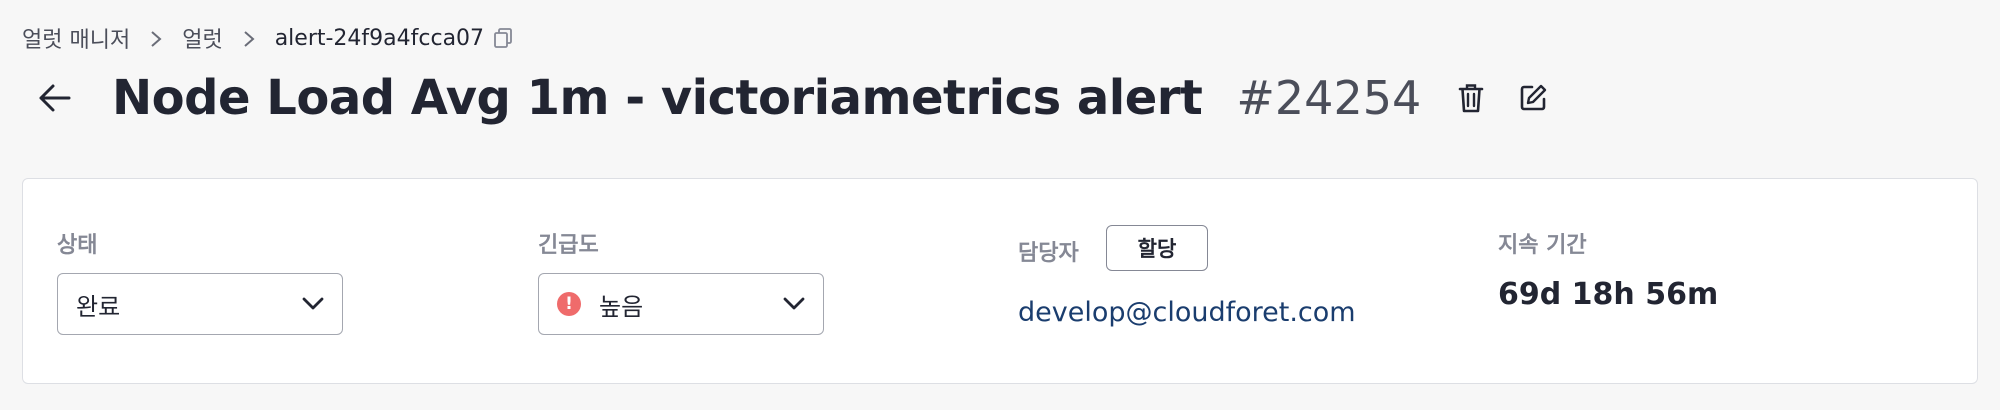  I want to click on breadcrumb-item-current-alert: alert-24f9a4fcca07, so click(379, 38).